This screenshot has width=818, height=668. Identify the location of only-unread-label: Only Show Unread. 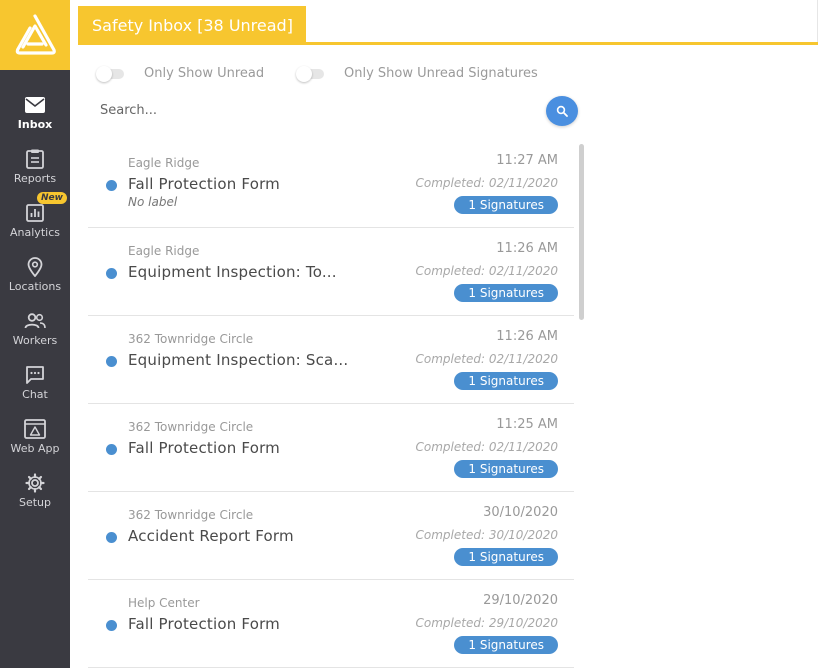
(204, 73).